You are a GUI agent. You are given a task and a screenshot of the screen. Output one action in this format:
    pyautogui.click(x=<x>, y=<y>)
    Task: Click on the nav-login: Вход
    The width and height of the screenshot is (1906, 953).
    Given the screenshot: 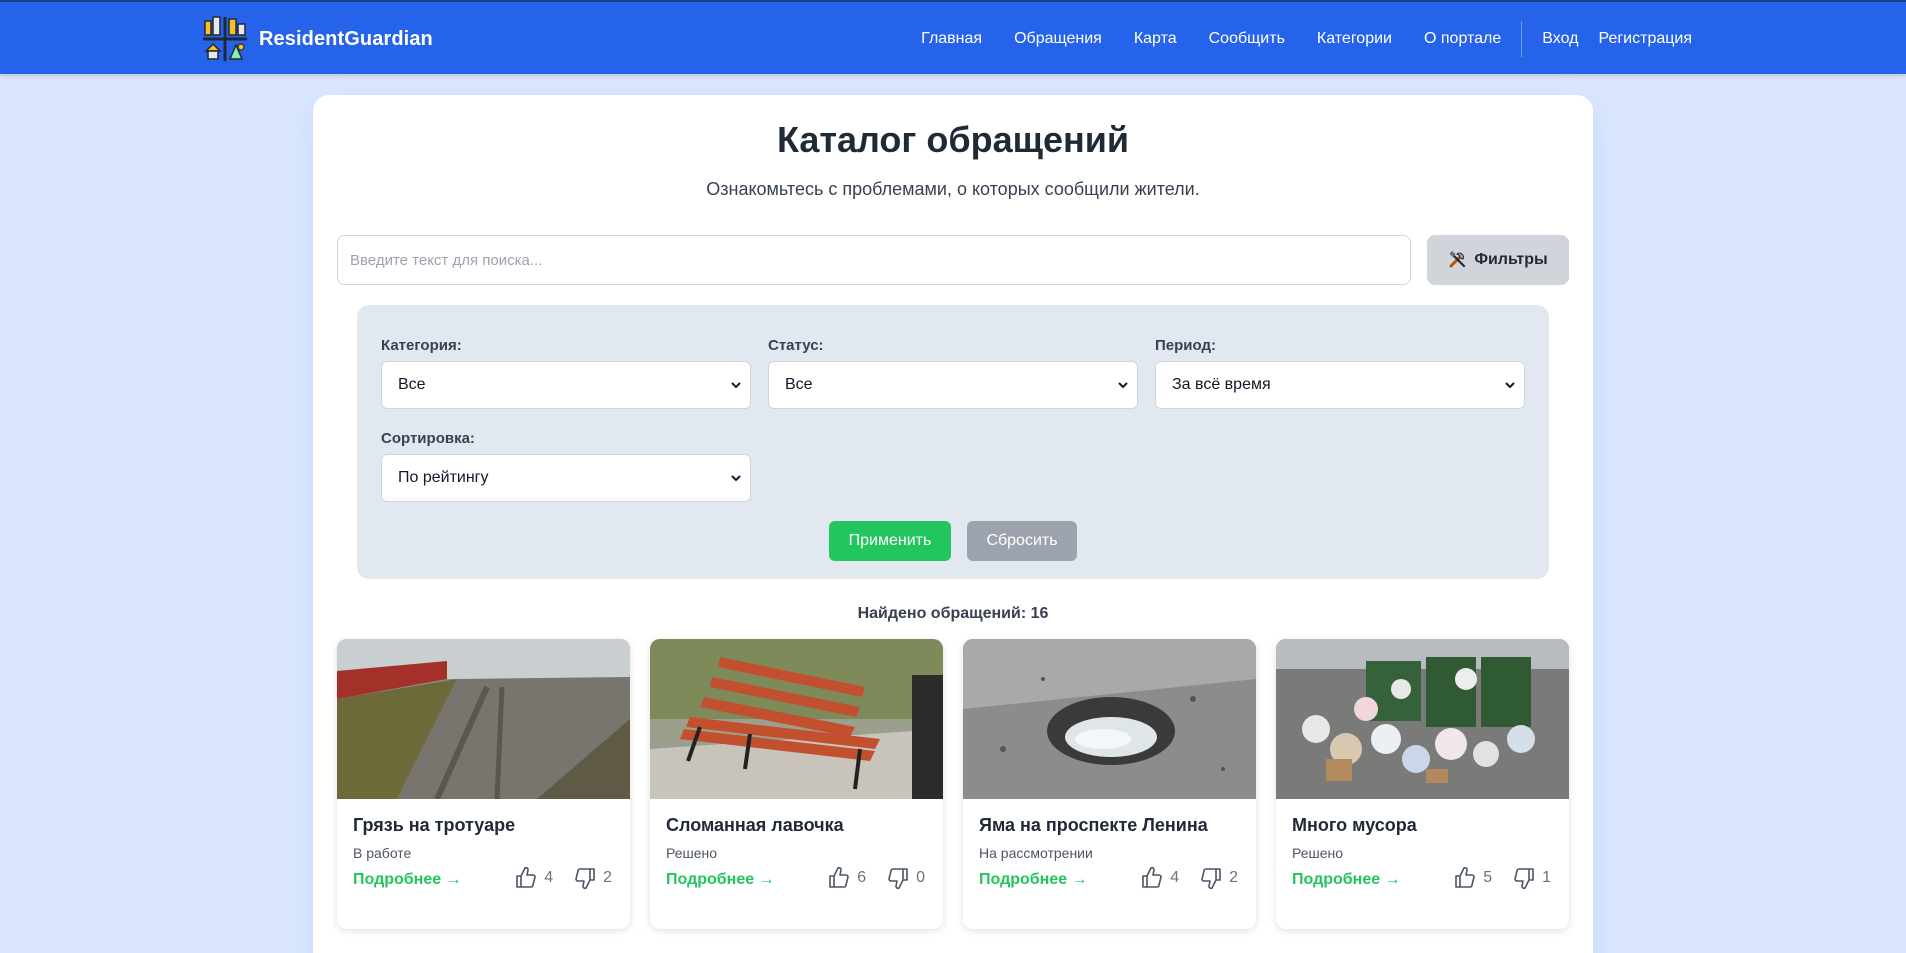 What is the action you would take?
    pyautogui.click(x=1560, y=39)
    